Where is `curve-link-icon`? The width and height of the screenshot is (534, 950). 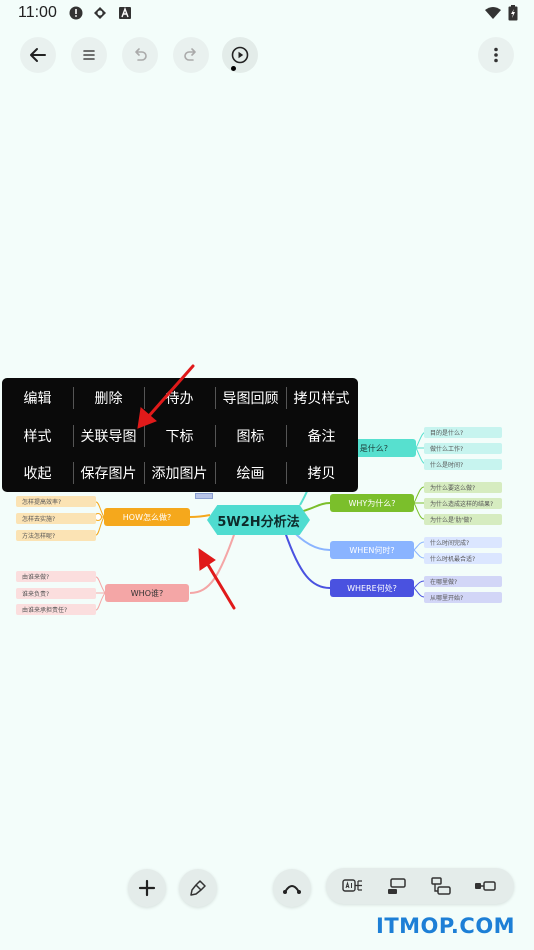
curve-link-icon is located at coordinates (292, 889).